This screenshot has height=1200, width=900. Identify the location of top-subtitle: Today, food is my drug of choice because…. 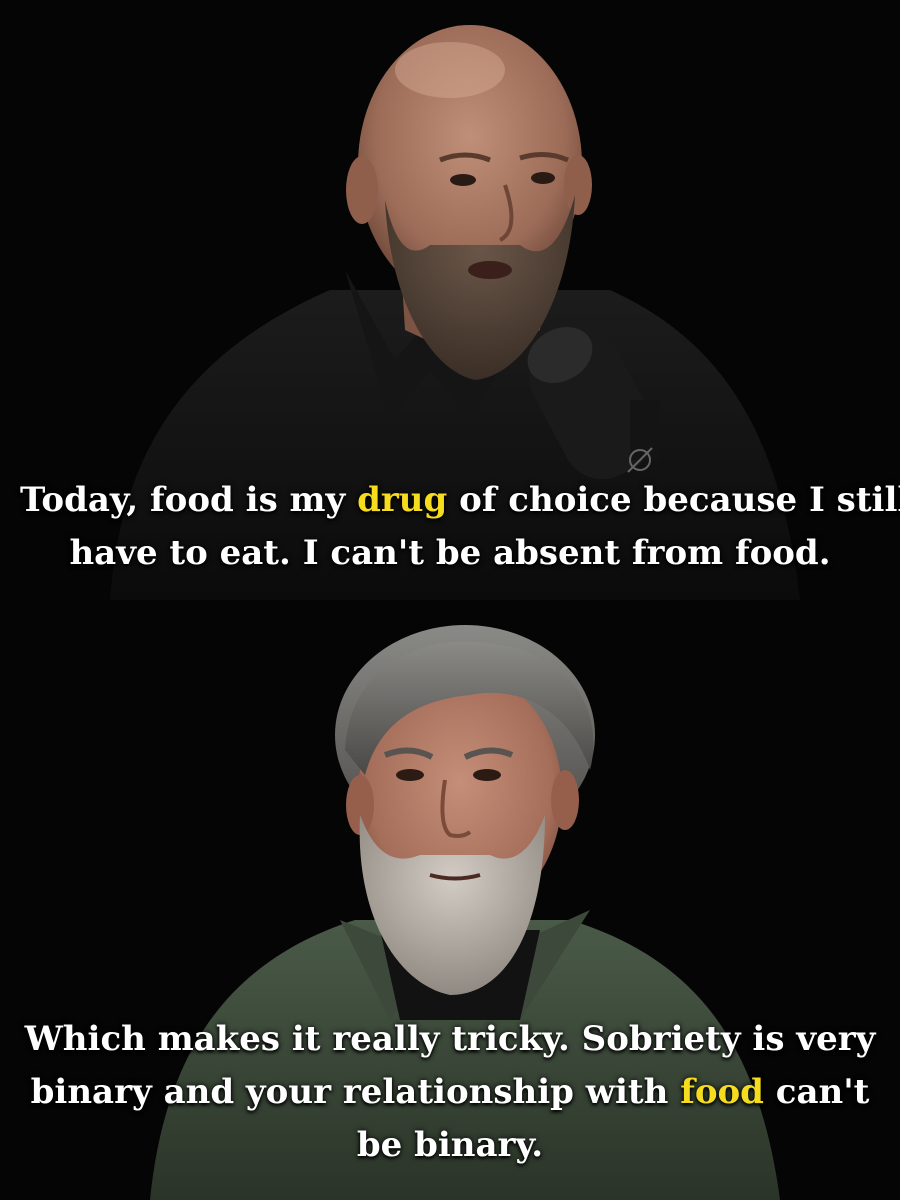
(460, 527).